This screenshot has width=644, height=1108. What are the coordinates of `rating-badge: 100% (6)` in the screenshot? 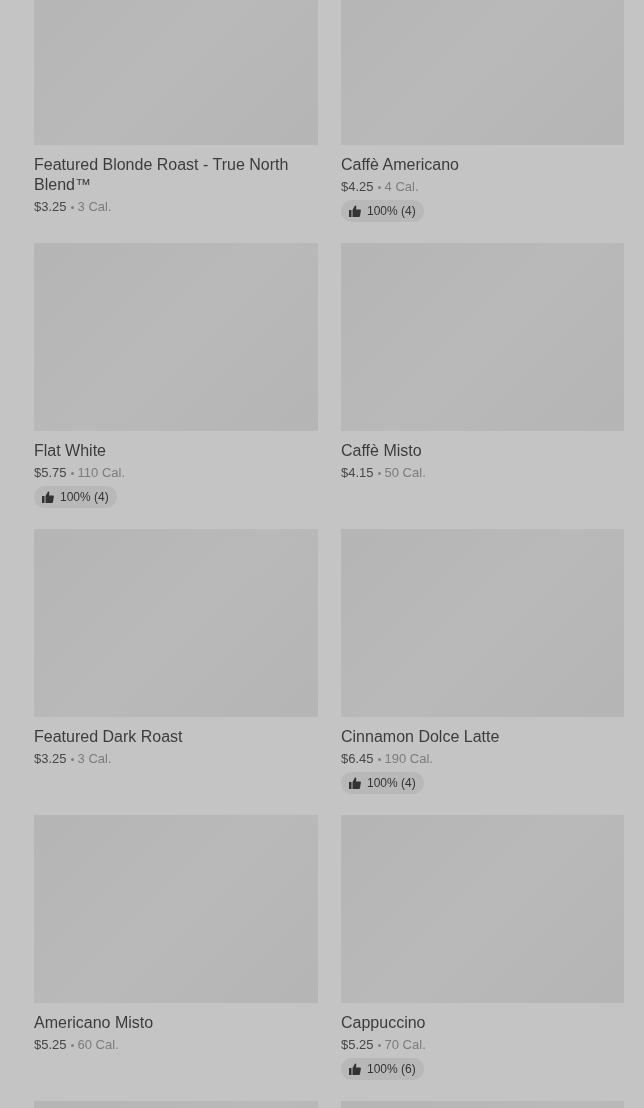 It's located at (382, 1069).